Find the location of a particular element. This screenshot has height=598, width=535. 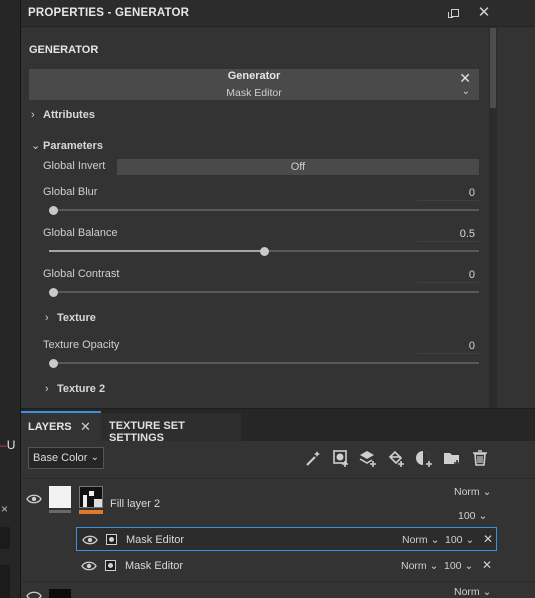

global-invert-label: Global Invert is located at coordinates (74, 166).